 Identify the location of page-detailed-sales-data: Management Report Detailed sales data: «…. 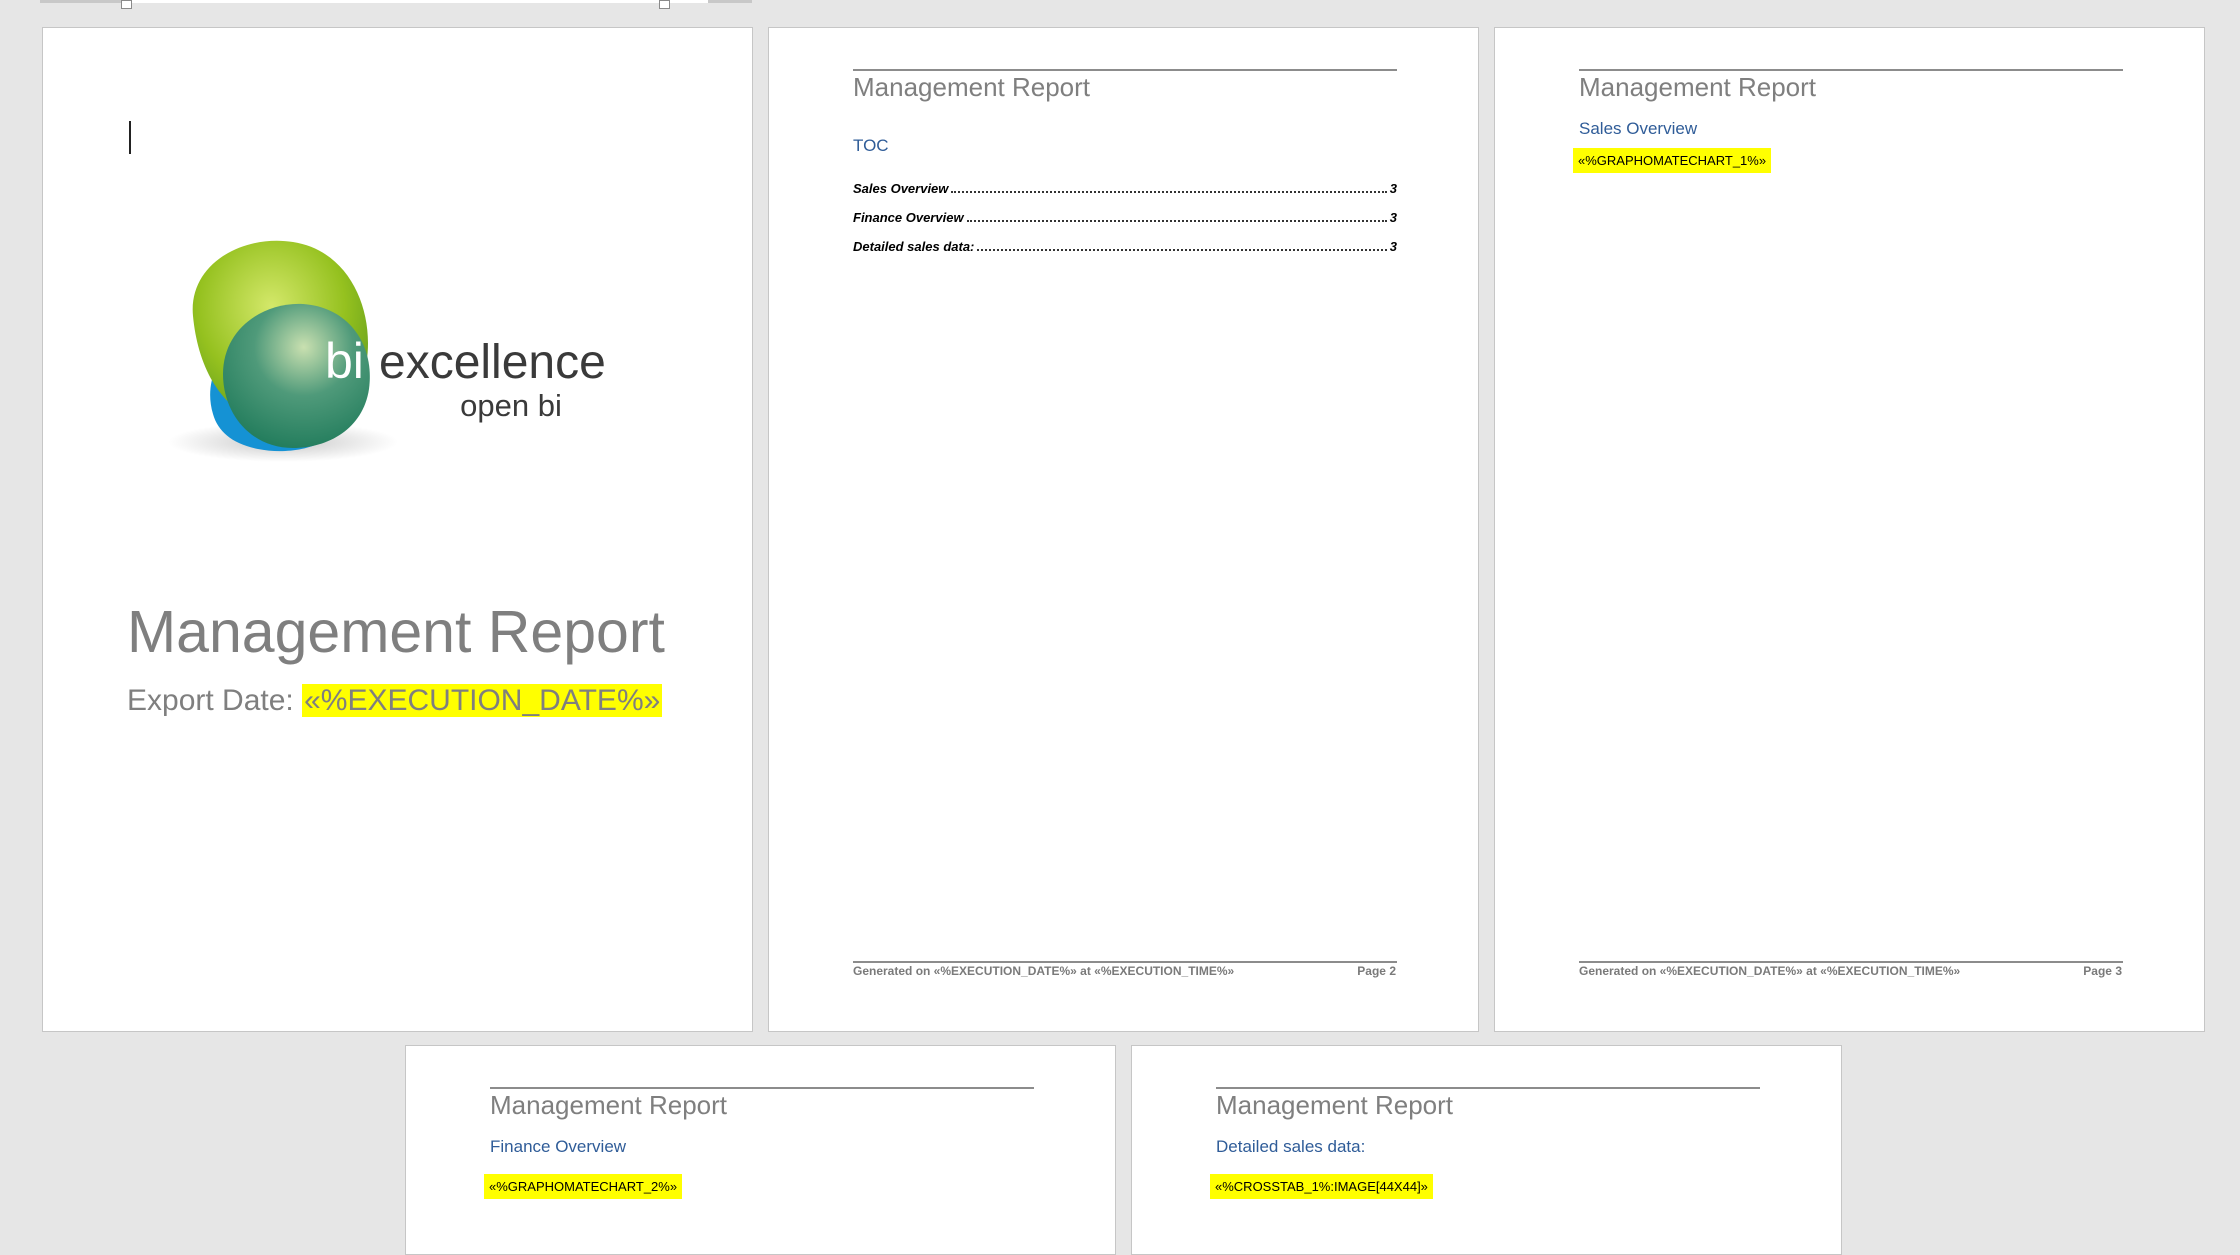
(1486, 1150).